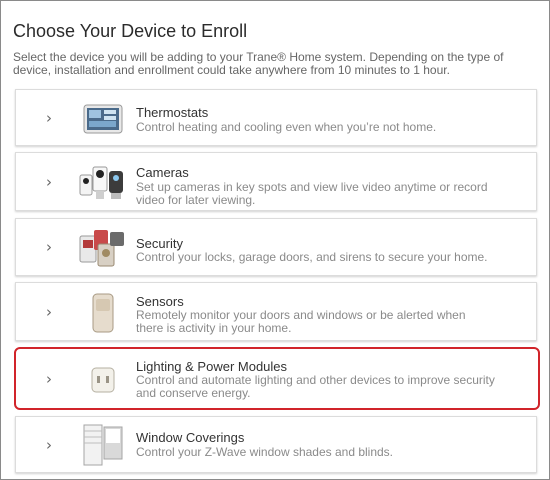 This screenshot has height=480, width=550. I want to click on sensor-icon, so click(103, 313).